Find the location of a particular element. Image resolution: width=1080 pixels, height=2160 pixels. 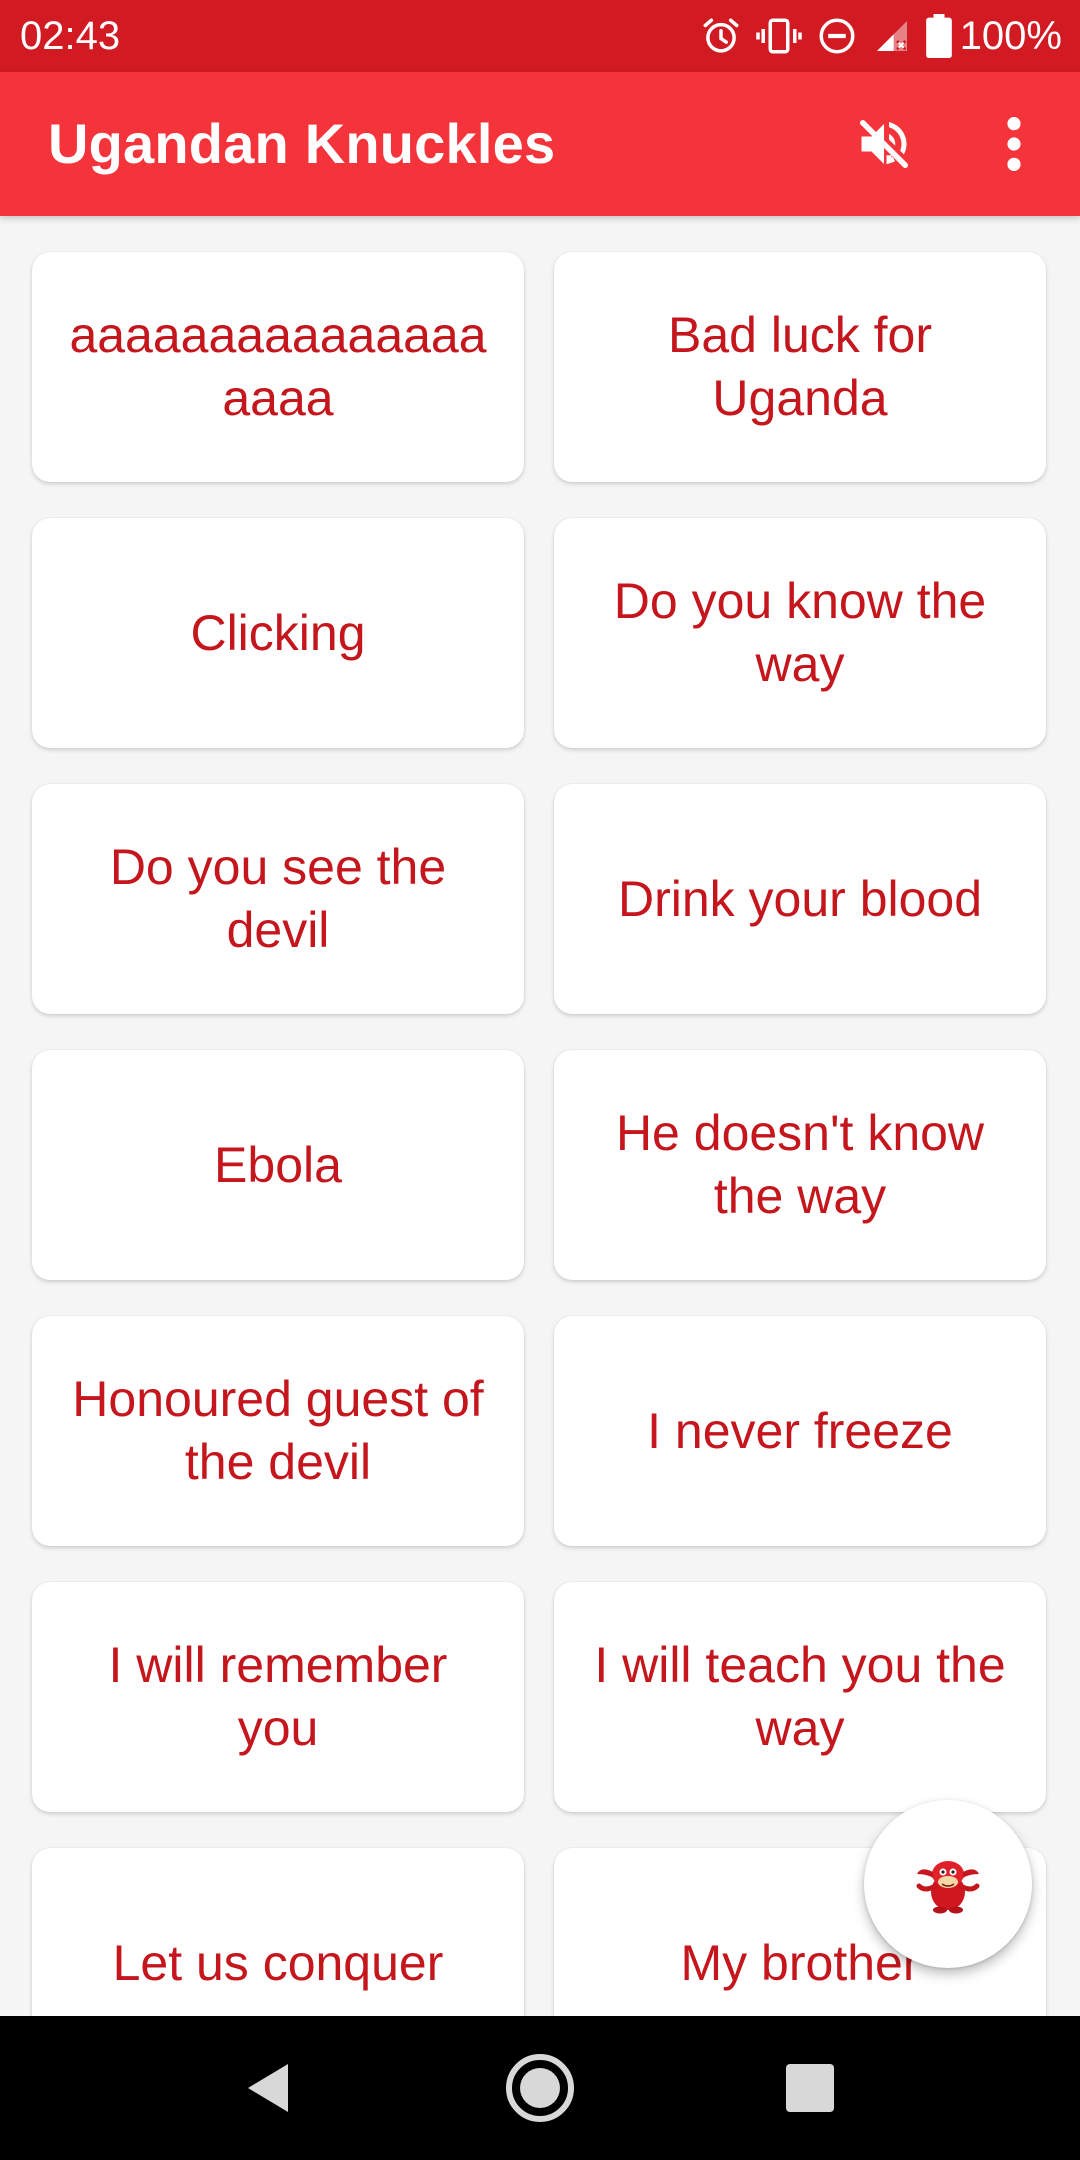

sound-card-label: I will remember you is located at coordinates (278, 1696).